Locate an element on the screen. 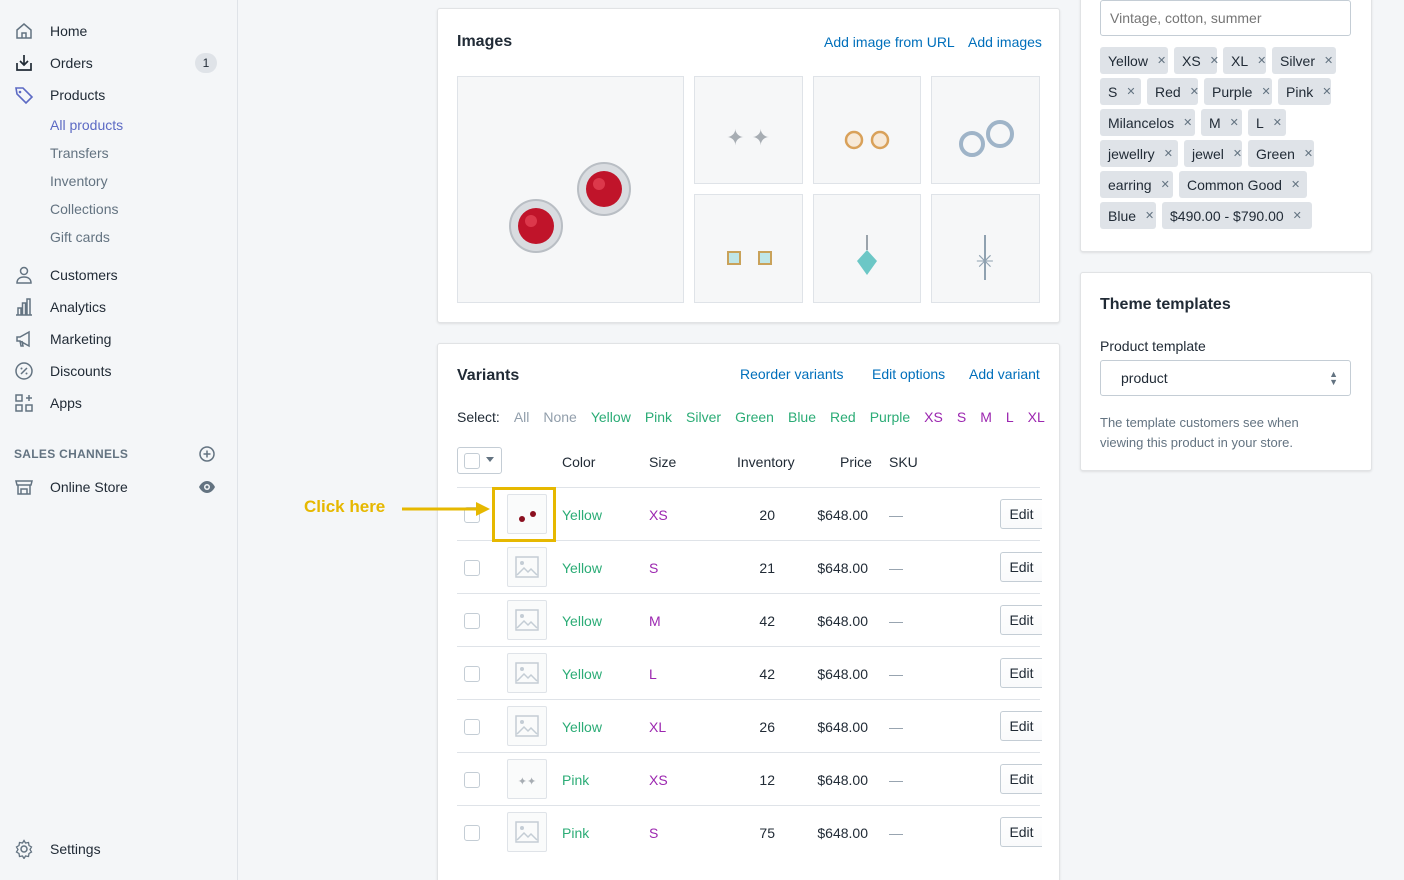 The width and height of the screenshot is (1404, 880). variant-size: L is located at coordinates (653, 674).